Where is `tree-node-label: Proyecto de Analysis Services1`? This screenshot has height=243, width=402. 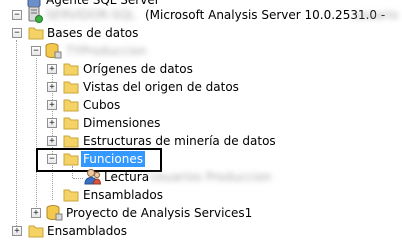
tree-node-label: Proyecto de Analysis Services1 is located at coordinates (159, 213).